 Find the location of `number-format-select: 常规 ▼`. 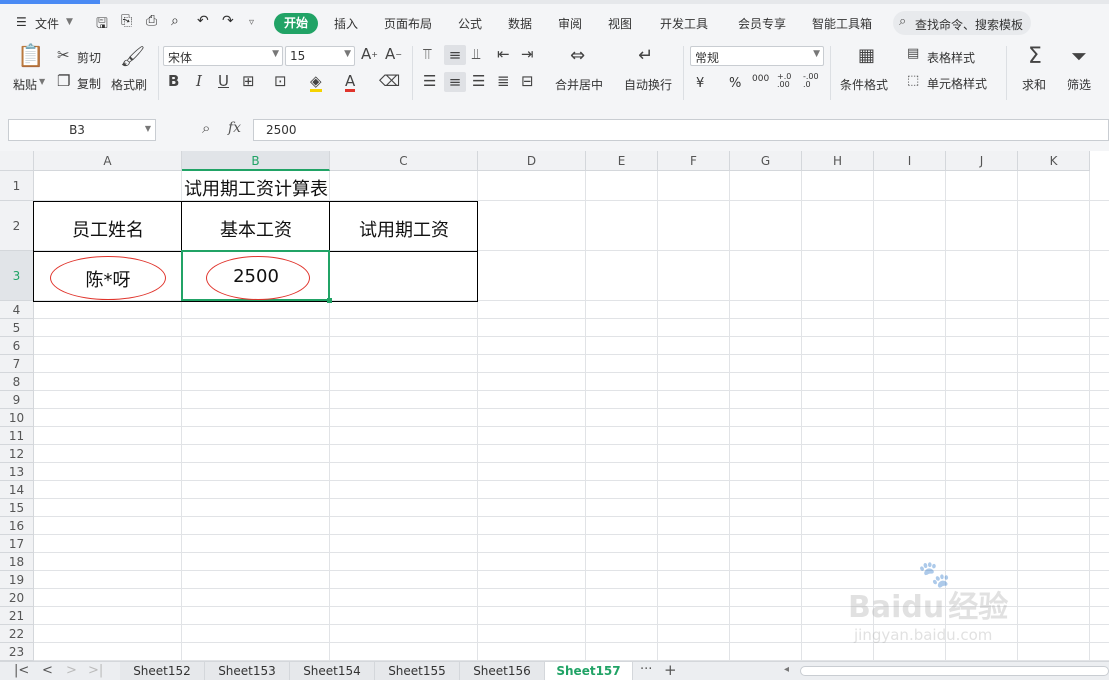

number-format-select: 常规 ▼ is located at coordinates (757, 56).